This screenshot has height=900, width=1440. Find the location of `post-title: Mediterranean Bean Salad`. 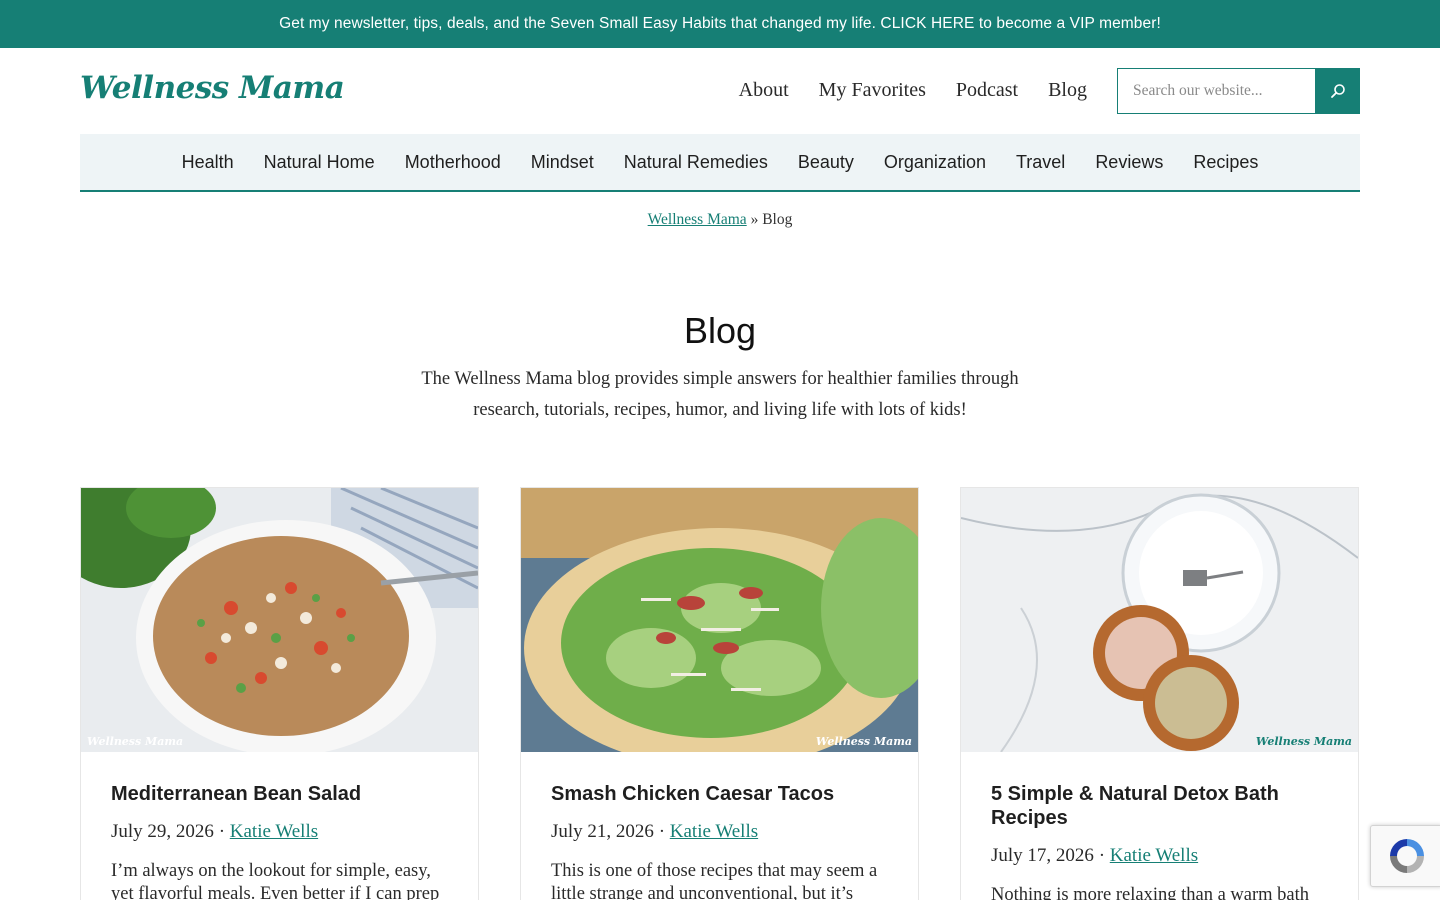

post-title: Mediterranean Bean Salad is located at coordinates (279, 794).